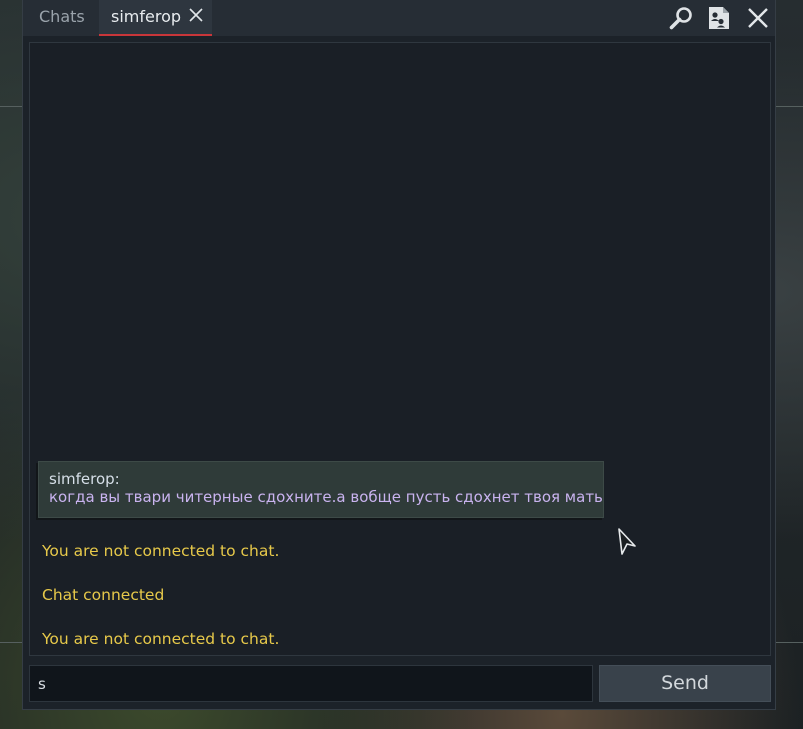  Describe the element at coordinates (681, 18) in the screenshot. I see `search-icon` at that location.